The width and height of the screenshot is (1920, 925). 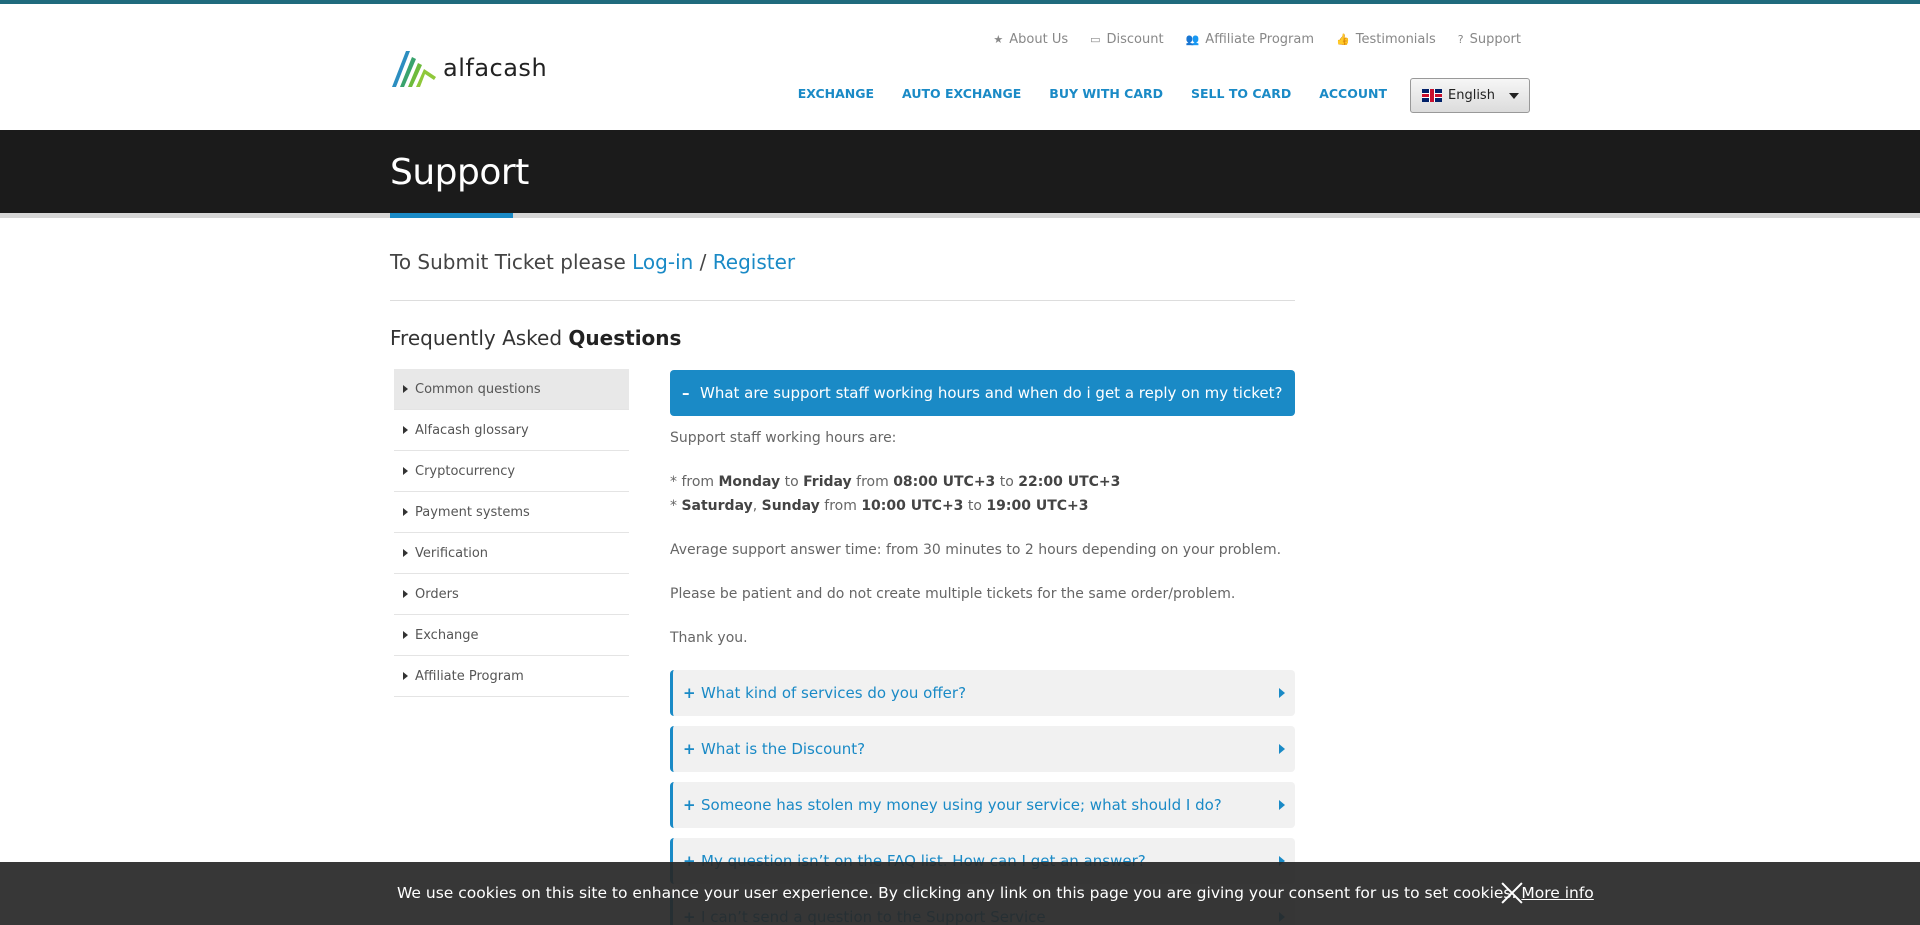 What do you see at coordinates (1460, 39) in the screenshot?
I see `question-icon: ?` at bounding box center [1460, 39].